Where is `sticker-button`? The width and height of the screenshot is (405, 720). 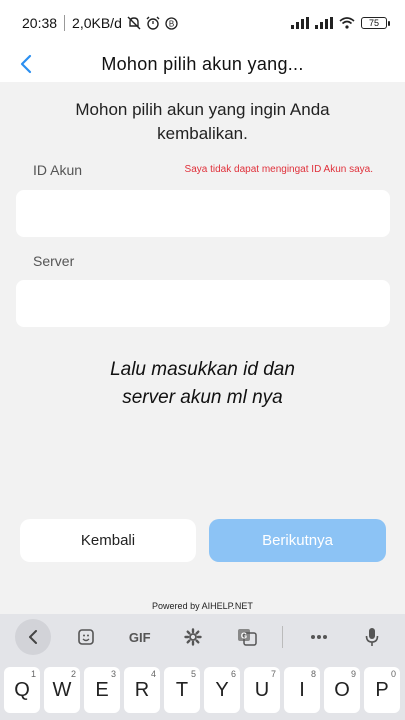 sticker-button is located at coordinates (86, 637).